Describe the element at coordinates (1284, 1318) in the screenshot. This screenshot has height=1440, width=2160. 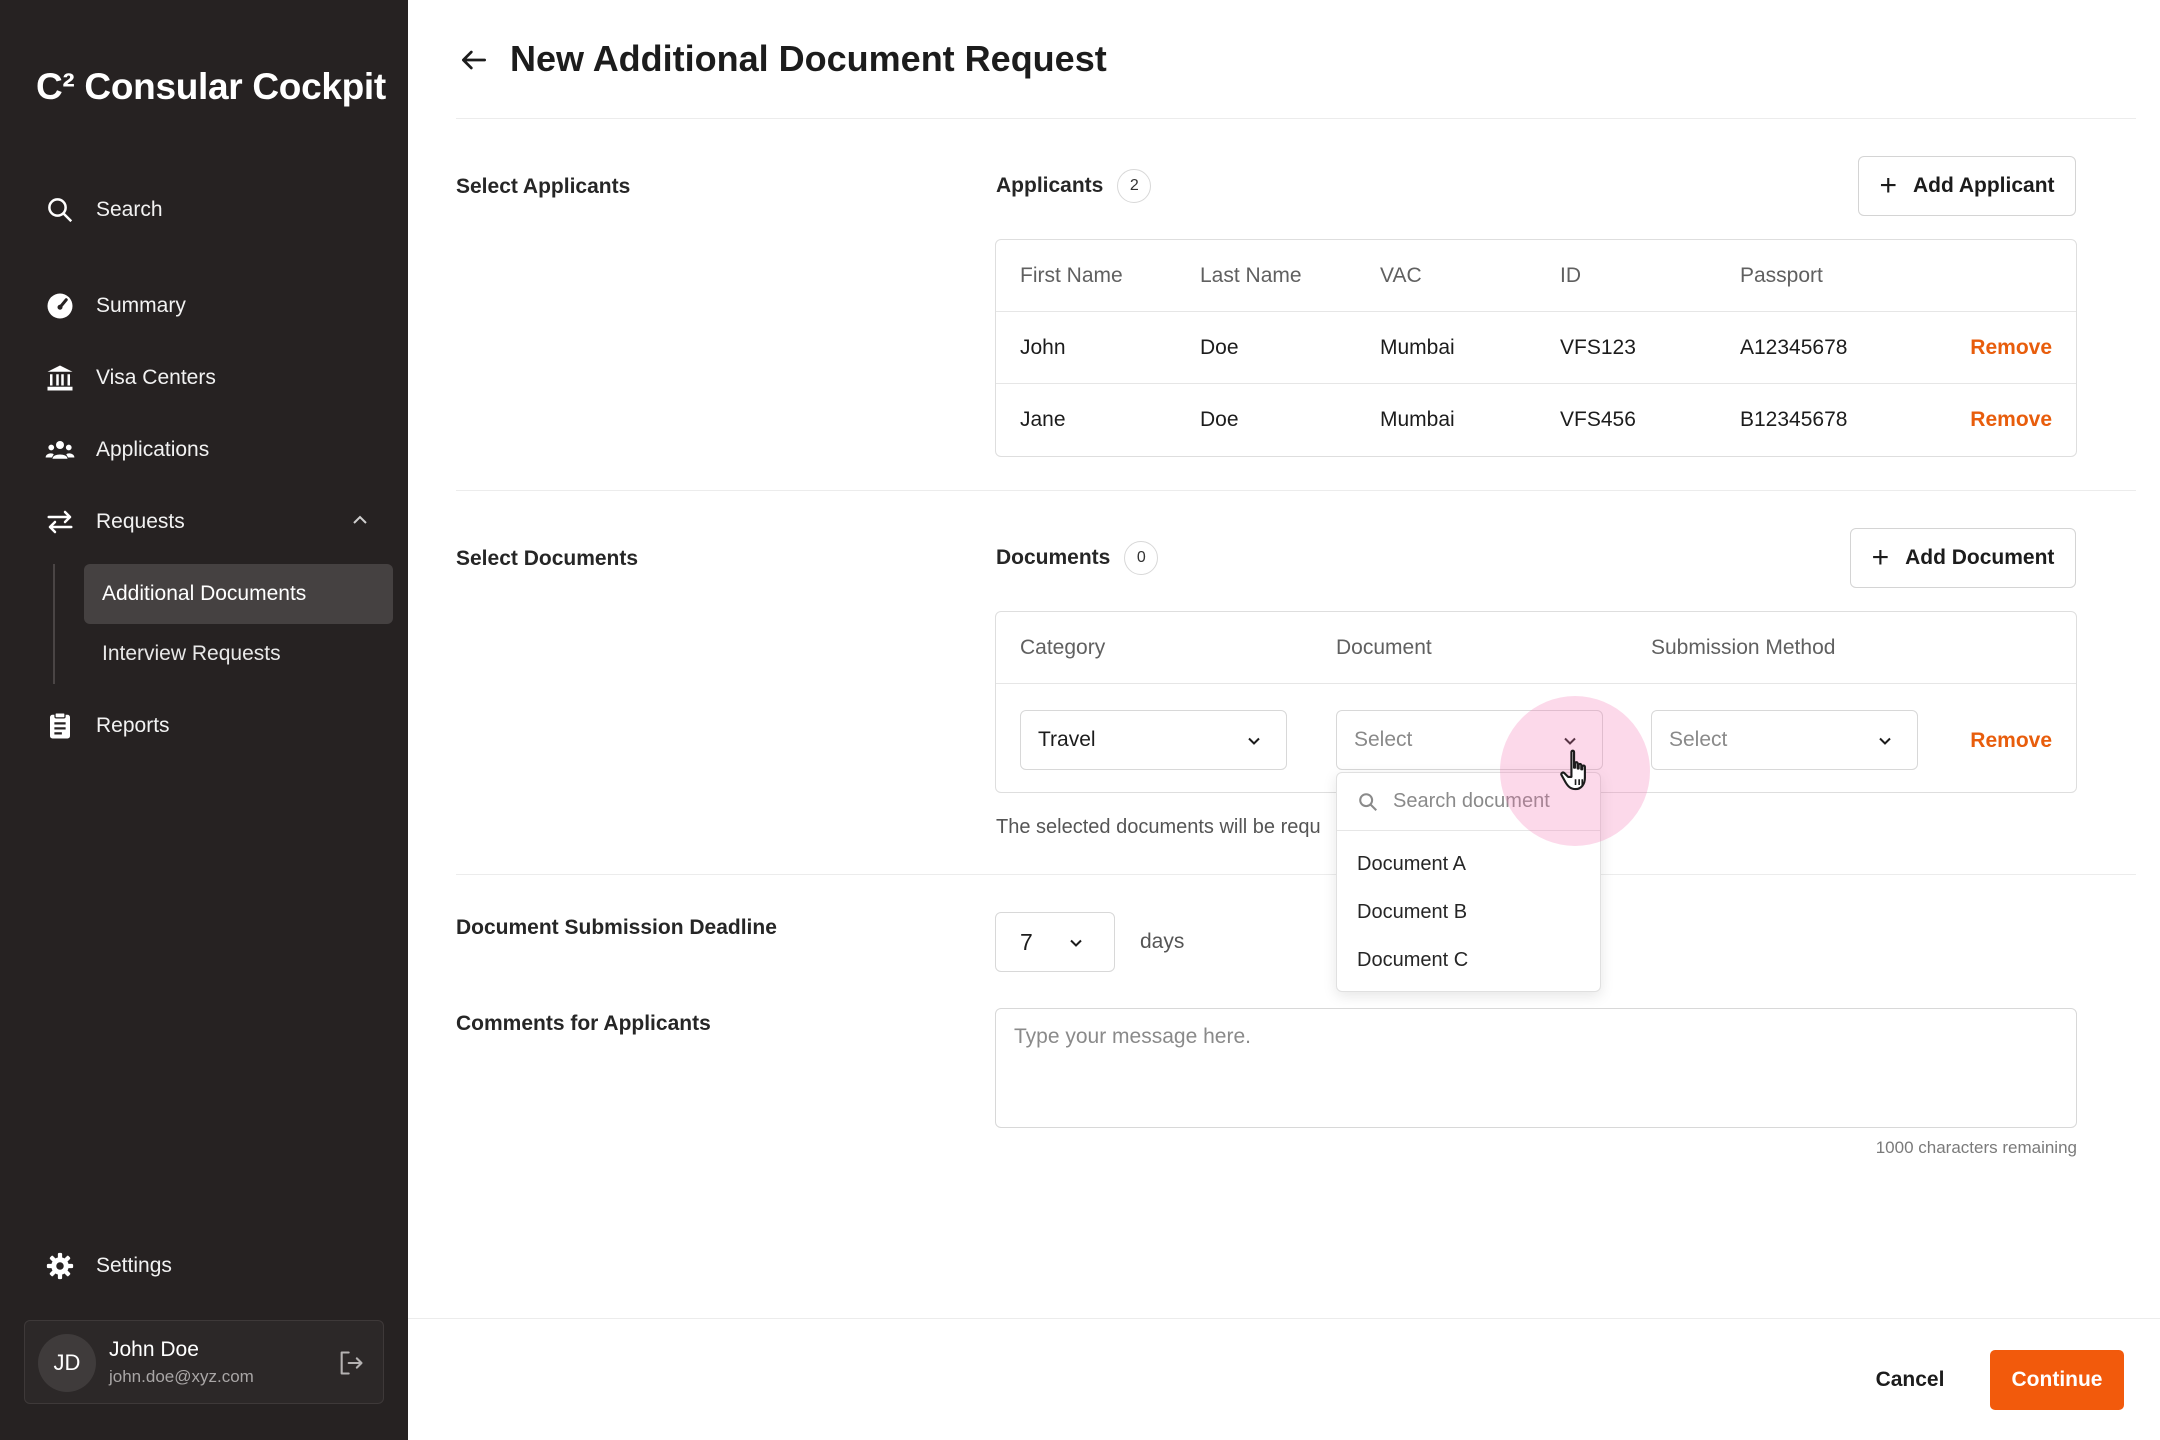
I see `footer-divider` at that location.